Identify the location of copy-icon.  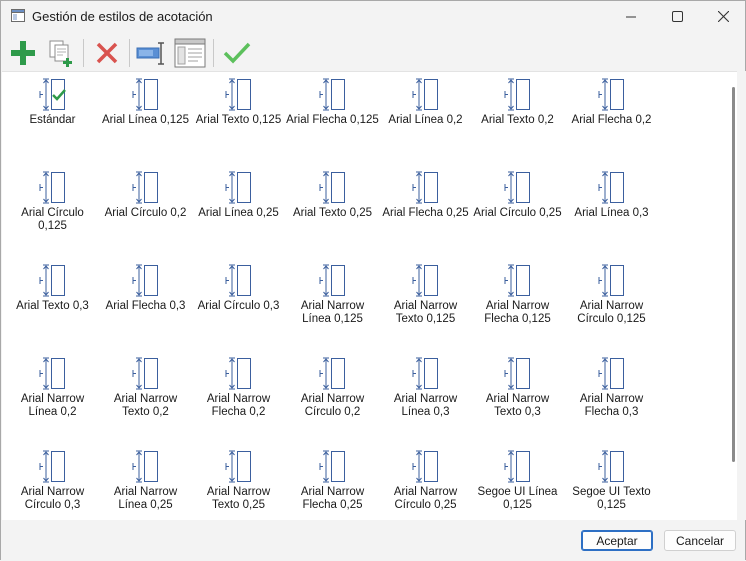
(60, 53).